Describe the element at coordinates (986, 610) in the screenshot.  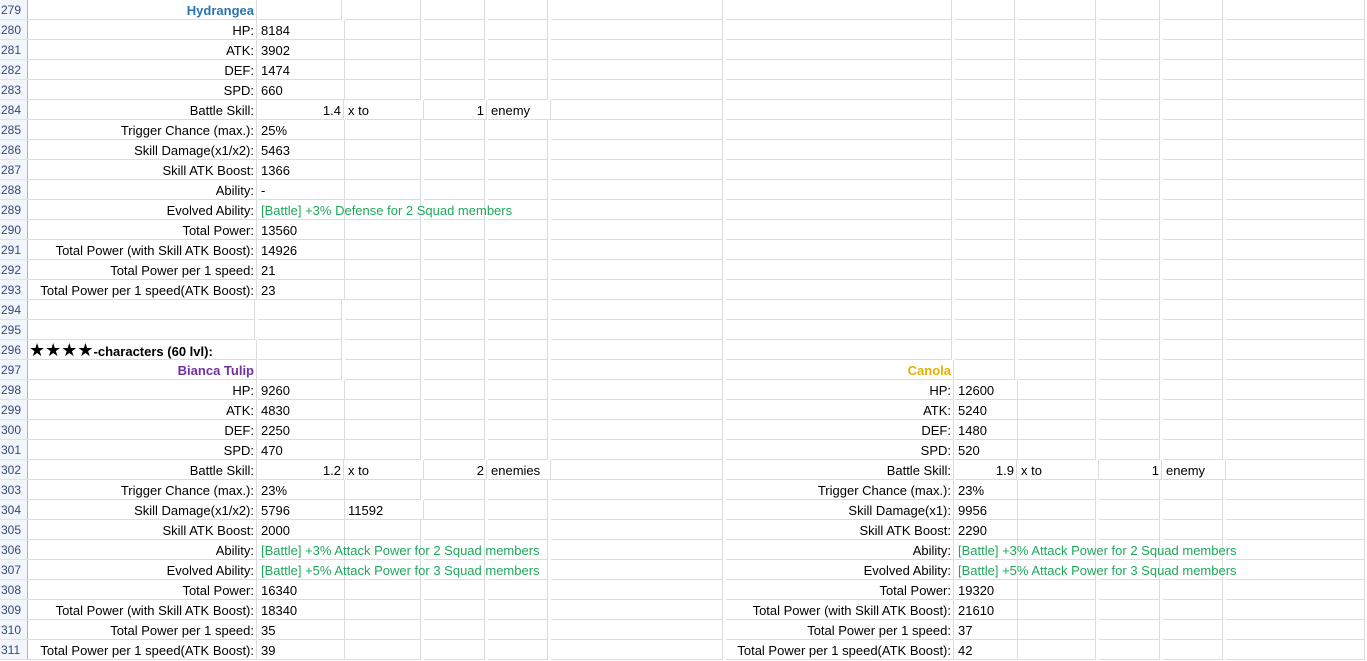
I see `sheet-cell: 21610` at that location.